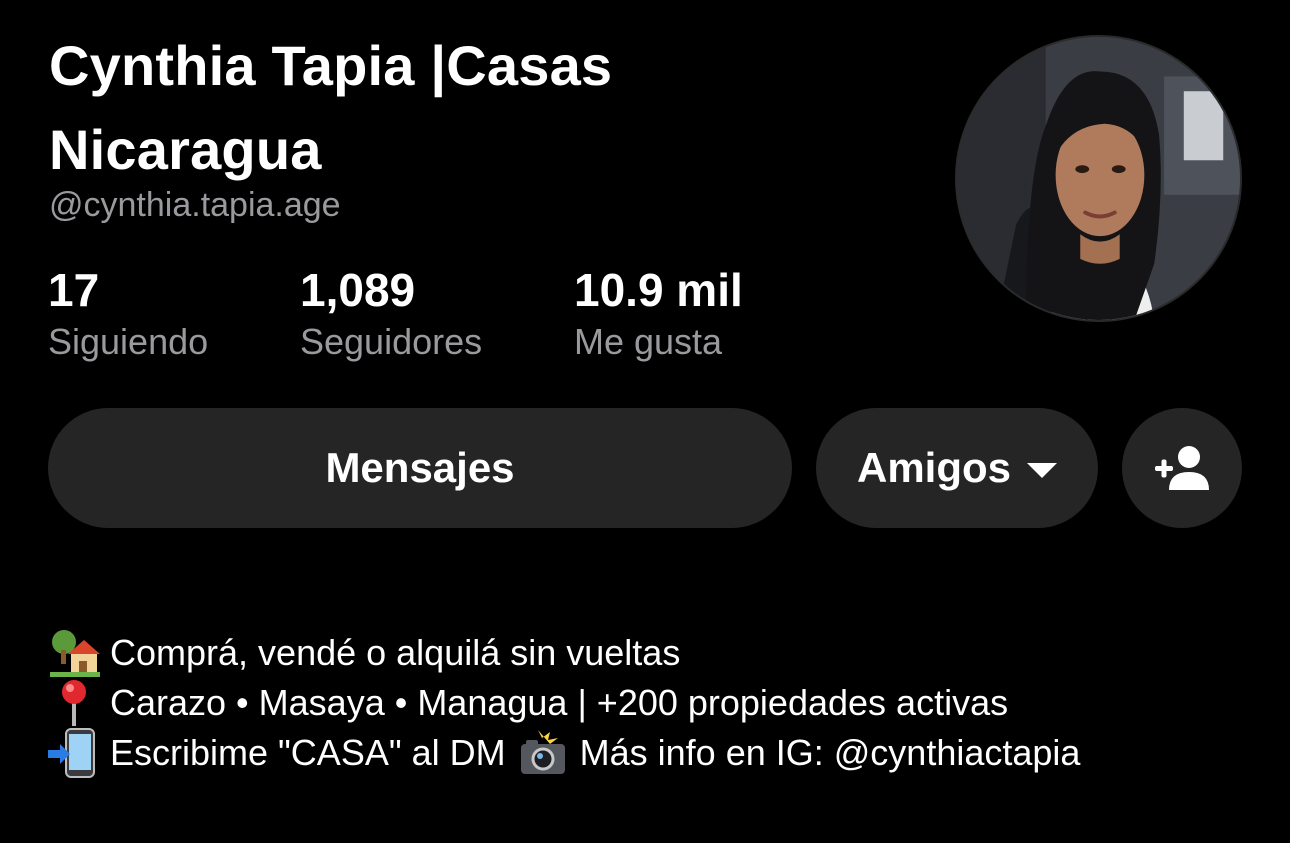  What do you see at coordinates (830, 752) in the screenshot?
I see `bio-line-3-text-after: Más info en IG: @cynthiactapia` at bounding box center [830, 752].